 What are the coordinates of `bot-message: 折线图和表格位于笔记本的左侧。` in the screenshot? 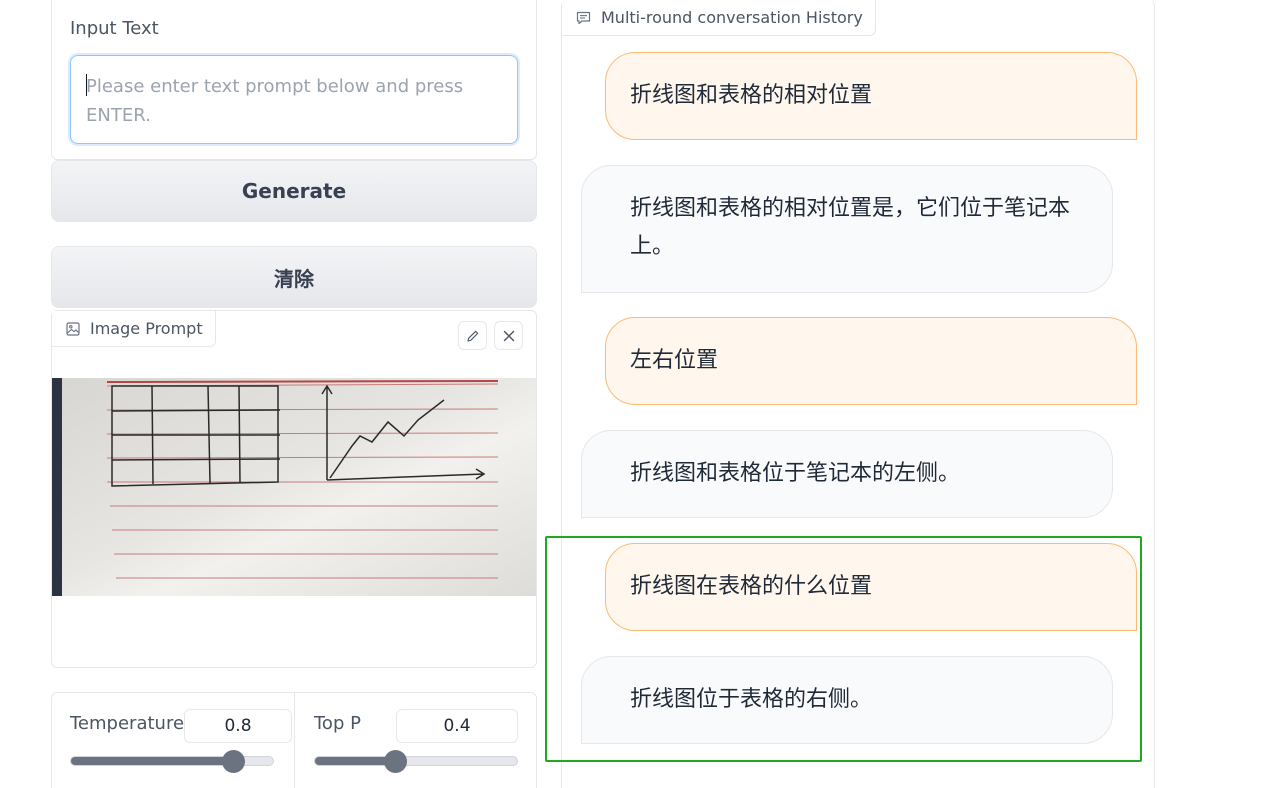 It's located at (847, 474).